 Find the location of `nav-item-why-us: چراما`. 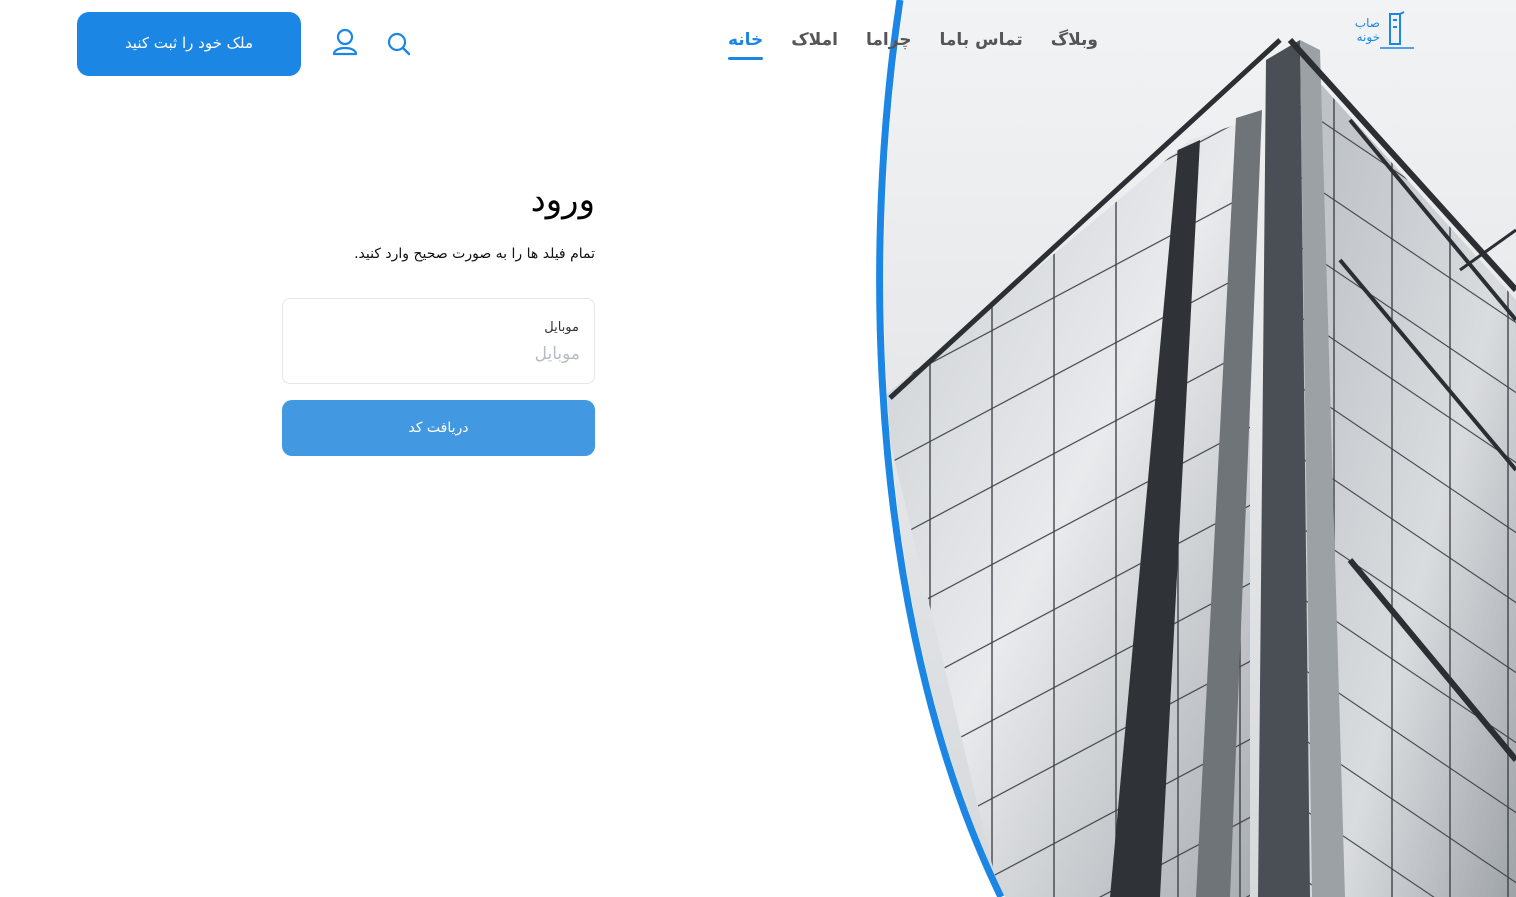

nav-item-why-us: چراما is located at coordinates (889, 45).